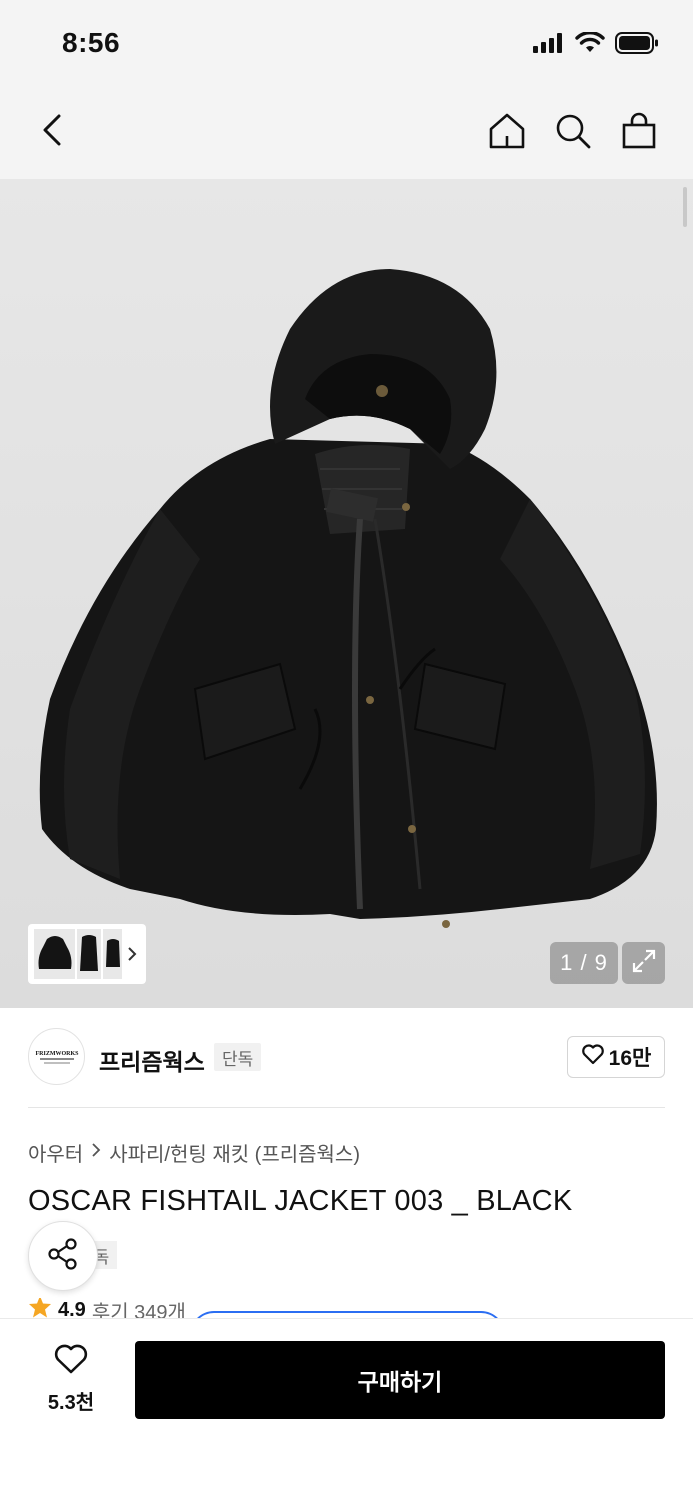  I want to click on bottom-action-bar: 5.3천 구매하기, so click(346, 1409).